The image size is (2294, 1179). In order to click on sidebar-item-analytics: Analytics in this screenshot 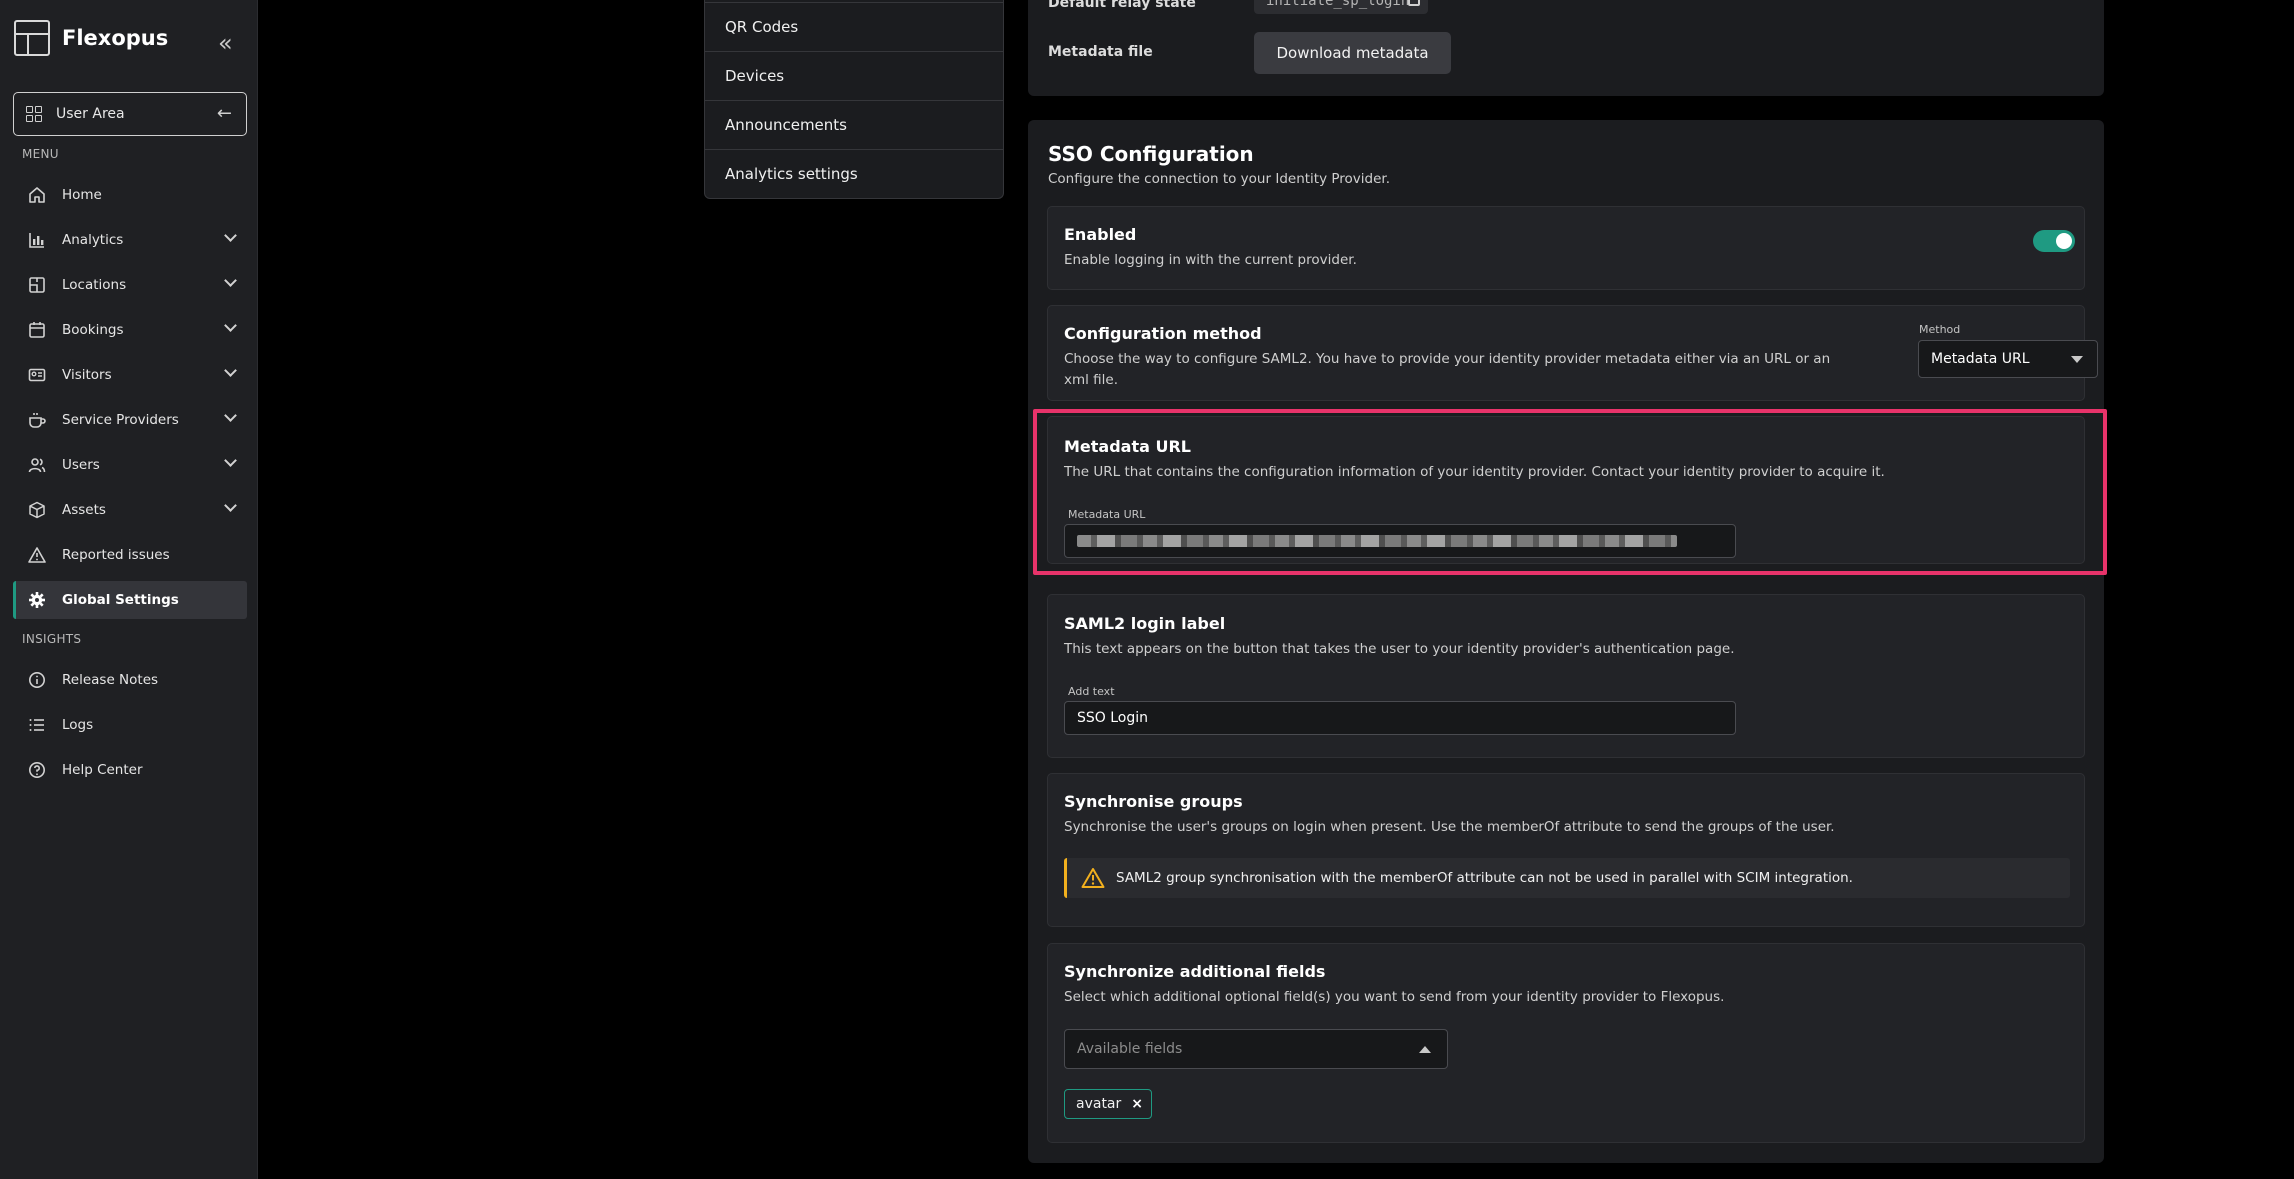, I will do `click(130, 240)`.